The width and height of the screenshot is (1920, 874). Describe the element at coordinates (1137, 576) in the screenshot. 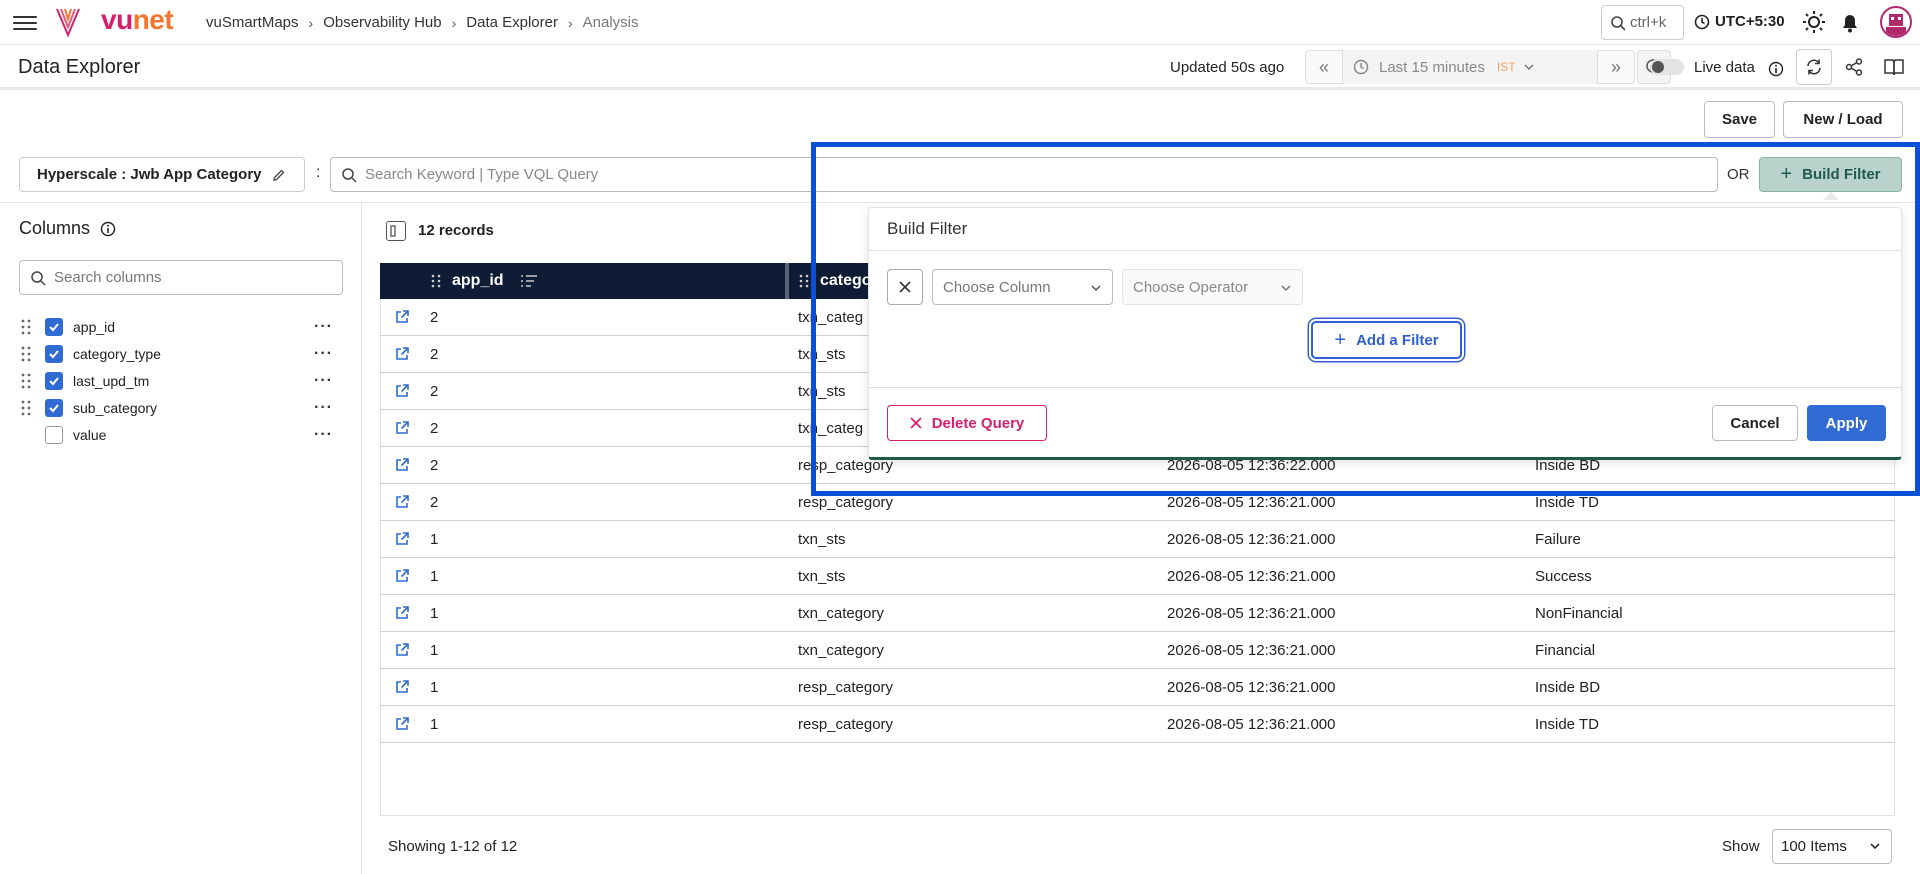

I see `table-row: 1 txn_sts 2026-08-05 12:36:21.000 Success` at that location.